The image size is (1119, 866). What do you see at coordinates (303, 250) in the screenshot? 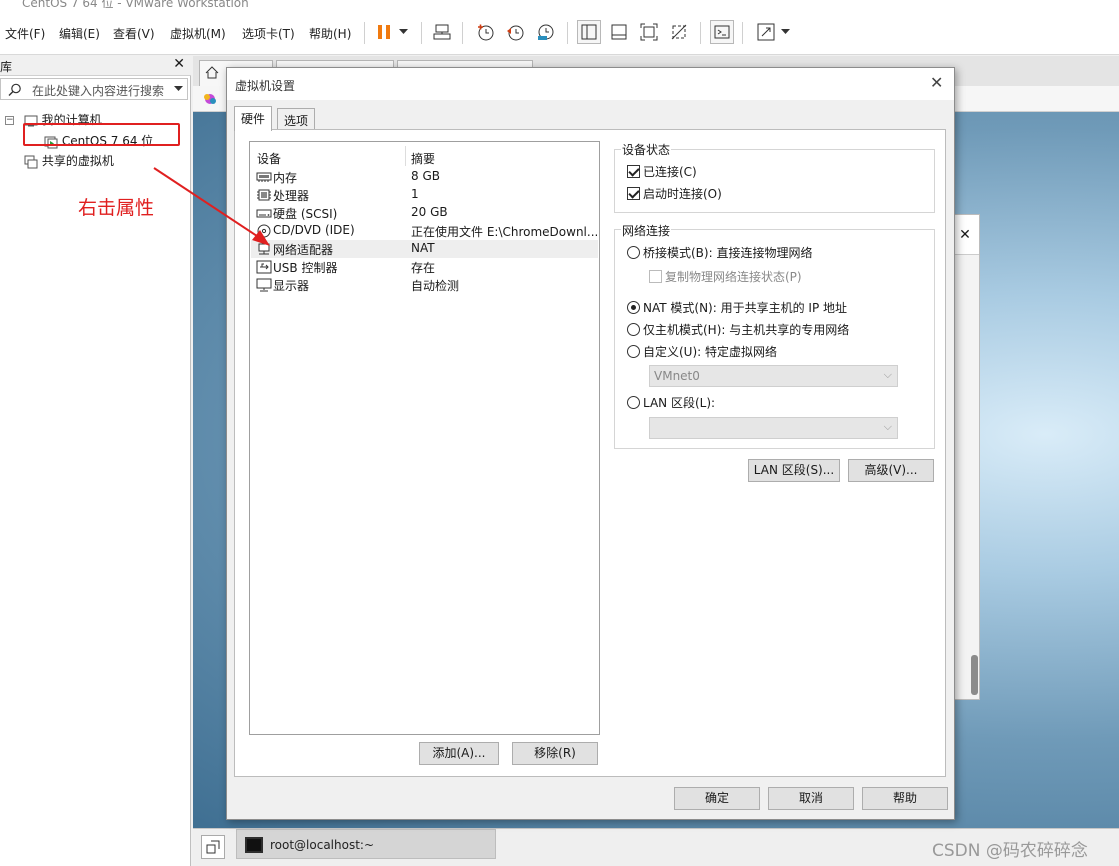
I see `device-name: 网络适配器` at bounding box center [303, 250].